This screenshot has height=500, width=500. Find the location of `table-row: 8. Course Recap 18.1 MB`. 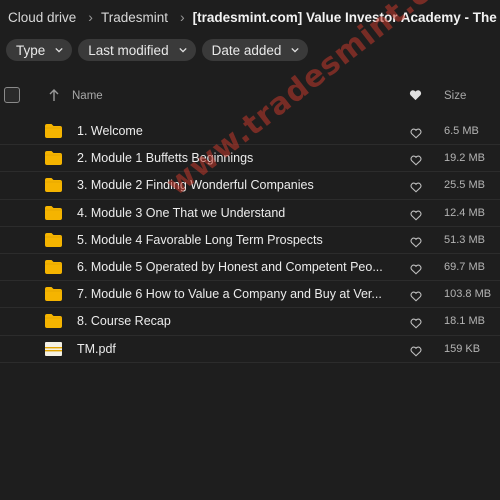

table-row: 8. Course Recap 18.1 MB is located at coordinates (250, 322).